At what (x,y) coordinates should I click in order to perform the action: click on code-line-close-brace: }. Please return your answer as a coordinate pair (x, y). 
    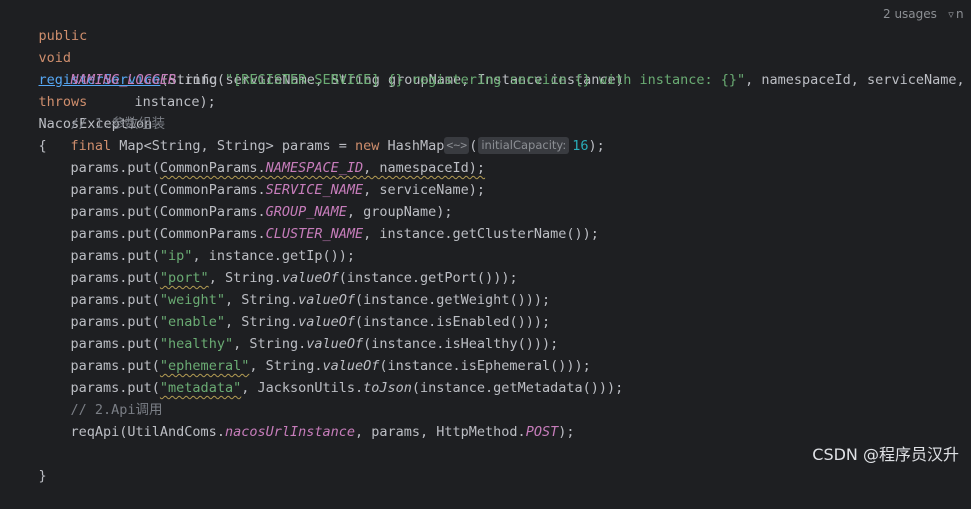
    Looking at the image, I should click on (26, 463).